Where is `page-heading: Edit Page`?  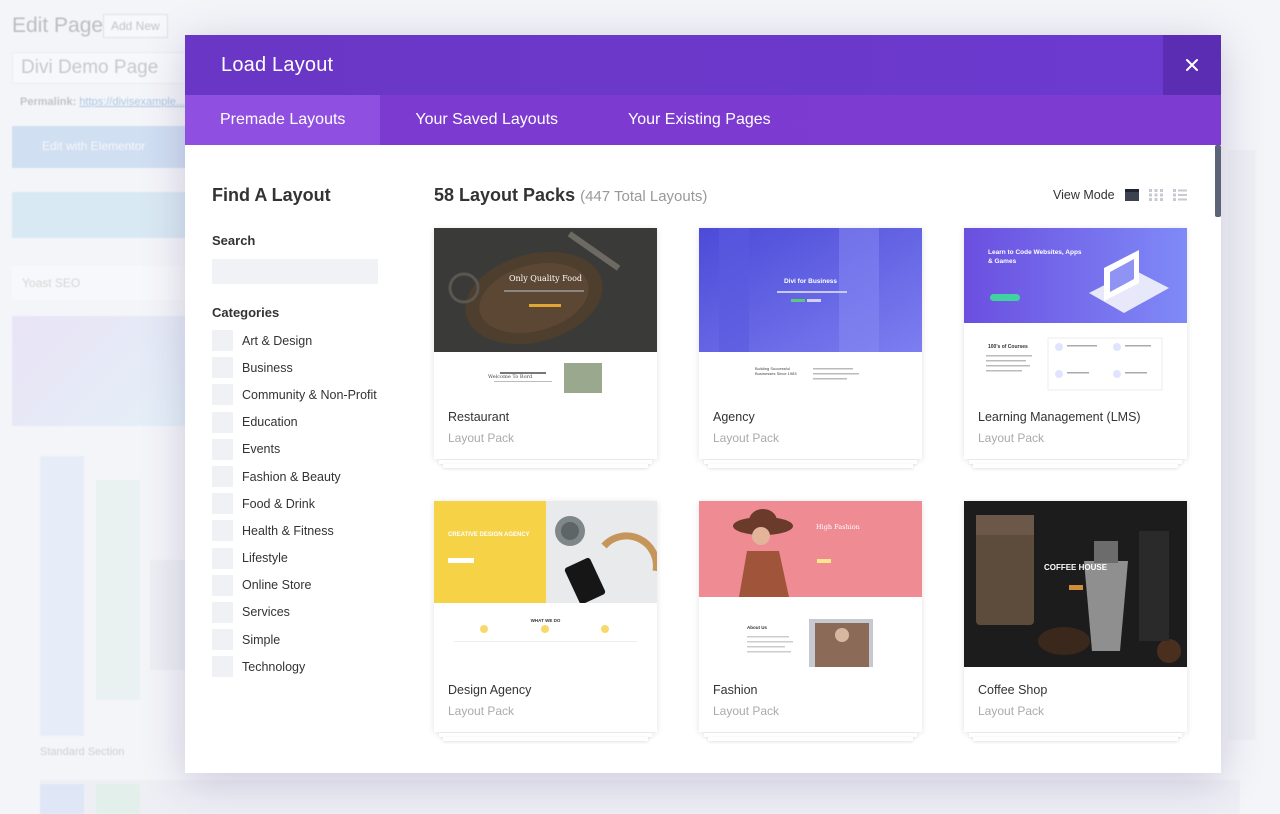 page-heading: Edit Page is located at coordinates (58, 25).